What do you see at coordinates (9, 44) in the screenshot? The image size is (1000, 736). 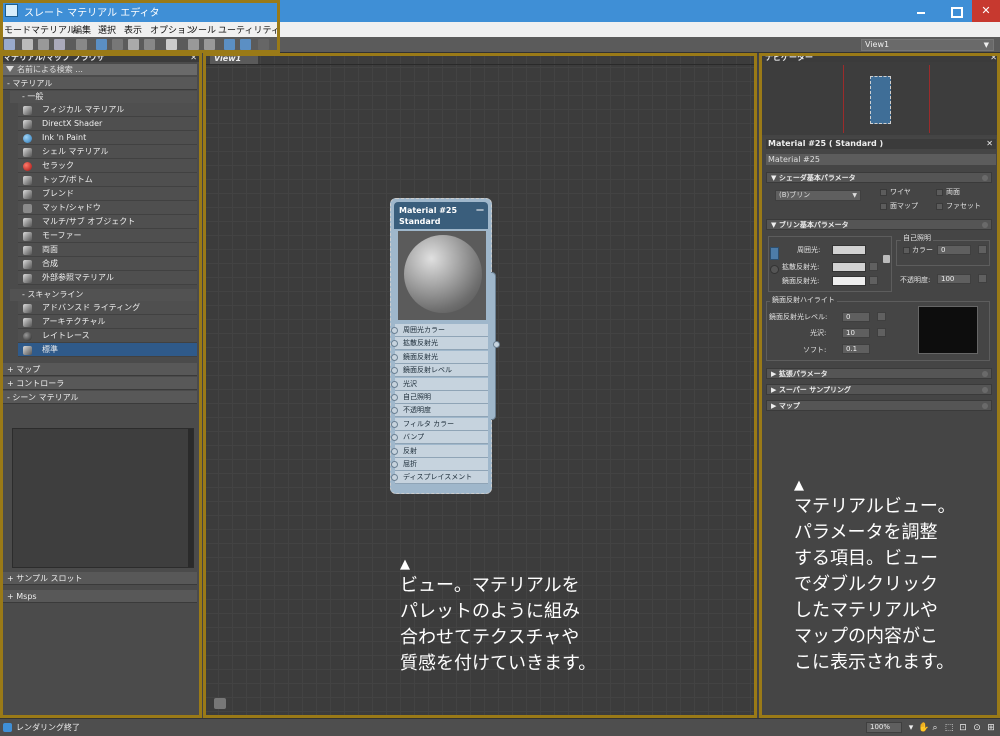 I see `select-tool-icon` at bounding box center [9, 44].